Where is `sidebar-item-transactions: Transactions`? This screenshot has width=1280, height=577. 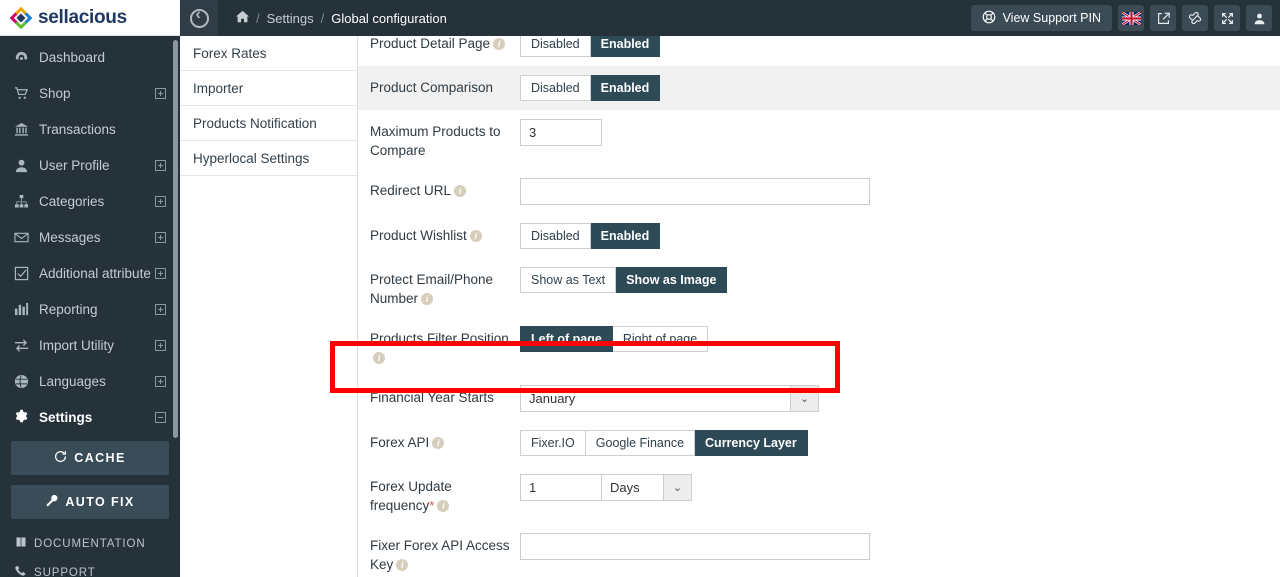 sidebar-item-transactions: Transactions is located at coordinates (90, 129).